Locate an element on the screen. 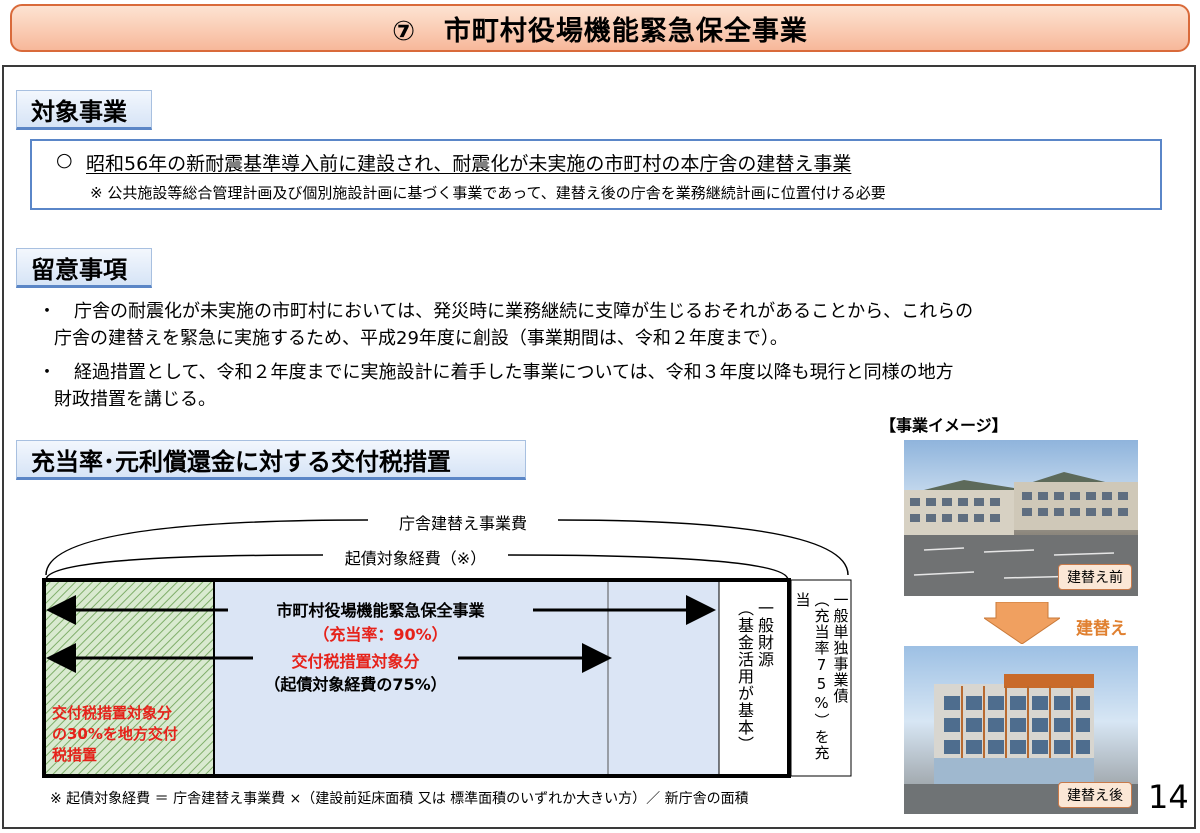  grant-target-ratio-label: （起債対象経費の75%） is located at coordinates (355, 684).